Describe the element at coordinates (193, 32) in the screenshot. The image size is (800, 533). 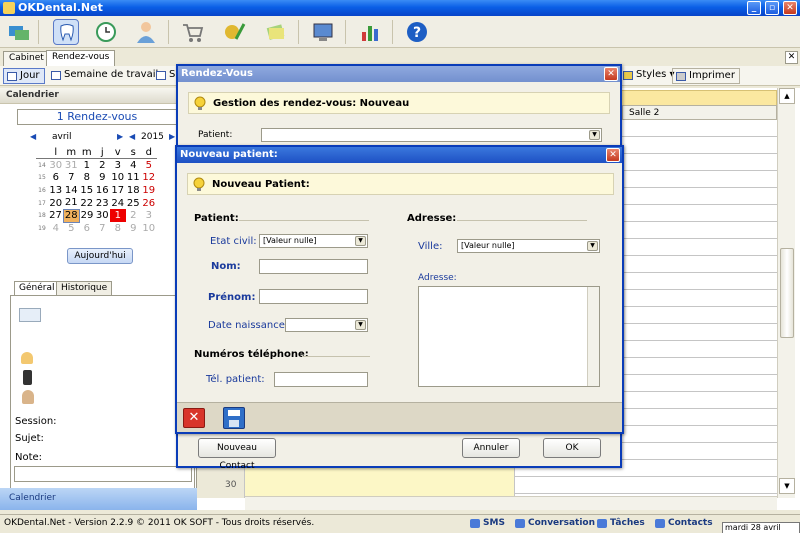
I see `cart-icon` at that location.